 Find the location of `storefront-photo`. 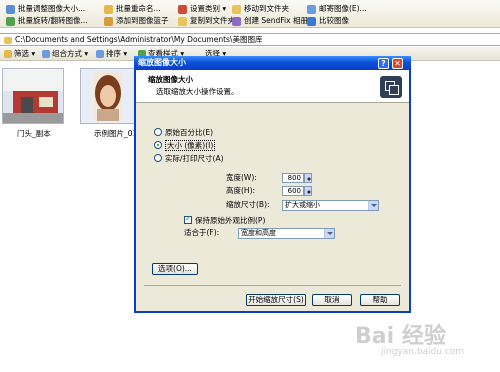

storefront-photo is located at coordinates (33, 96).